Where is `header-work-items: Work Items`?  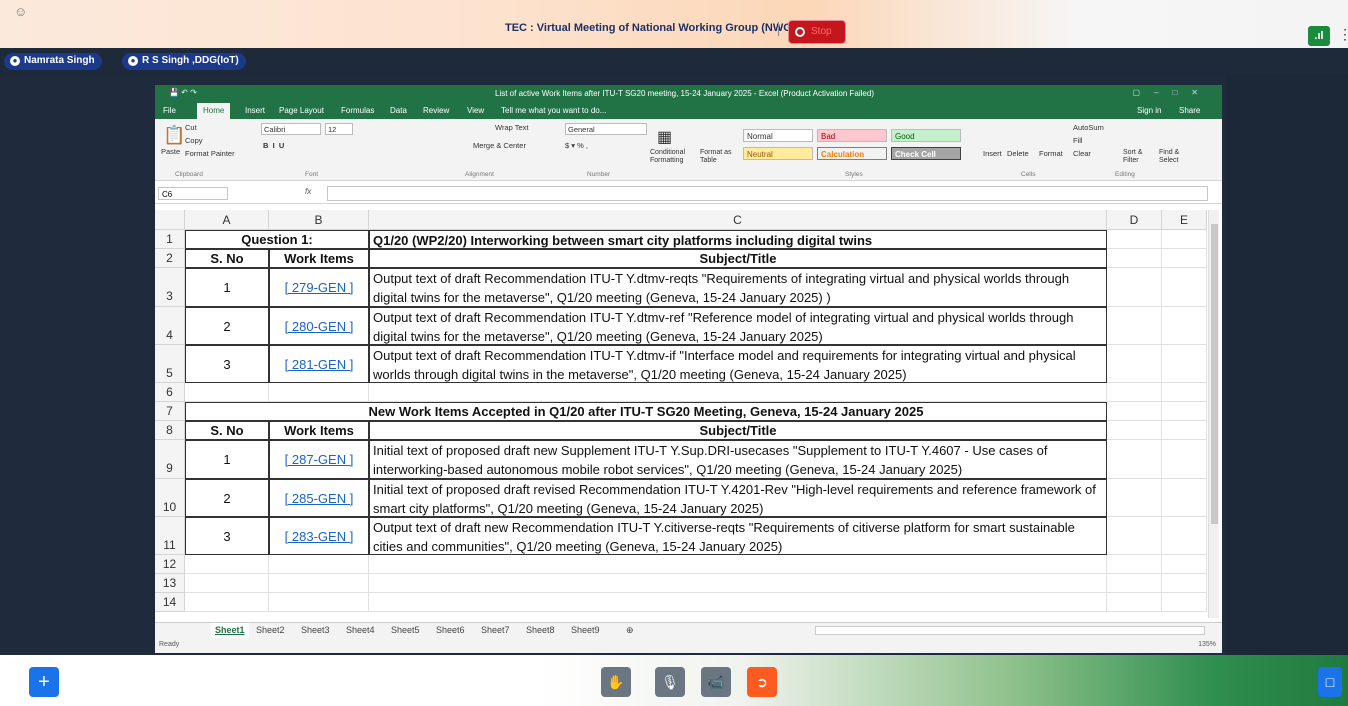
header-work-items: Work Items is located at coordinates (319, 258).